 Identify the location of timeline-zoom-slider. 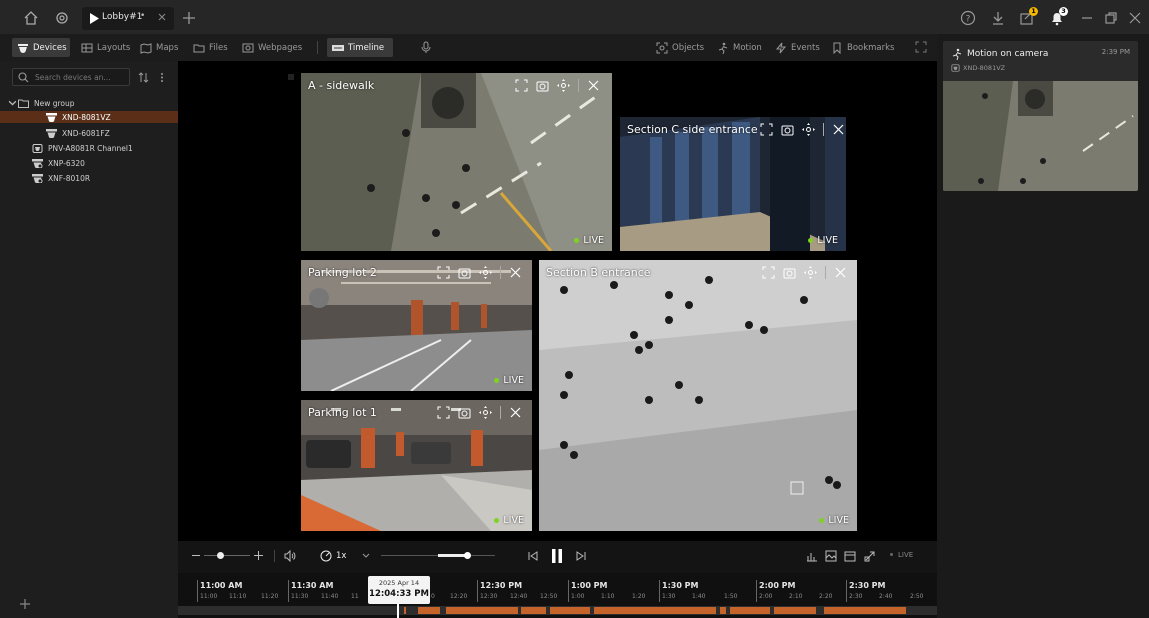
(227, 555).